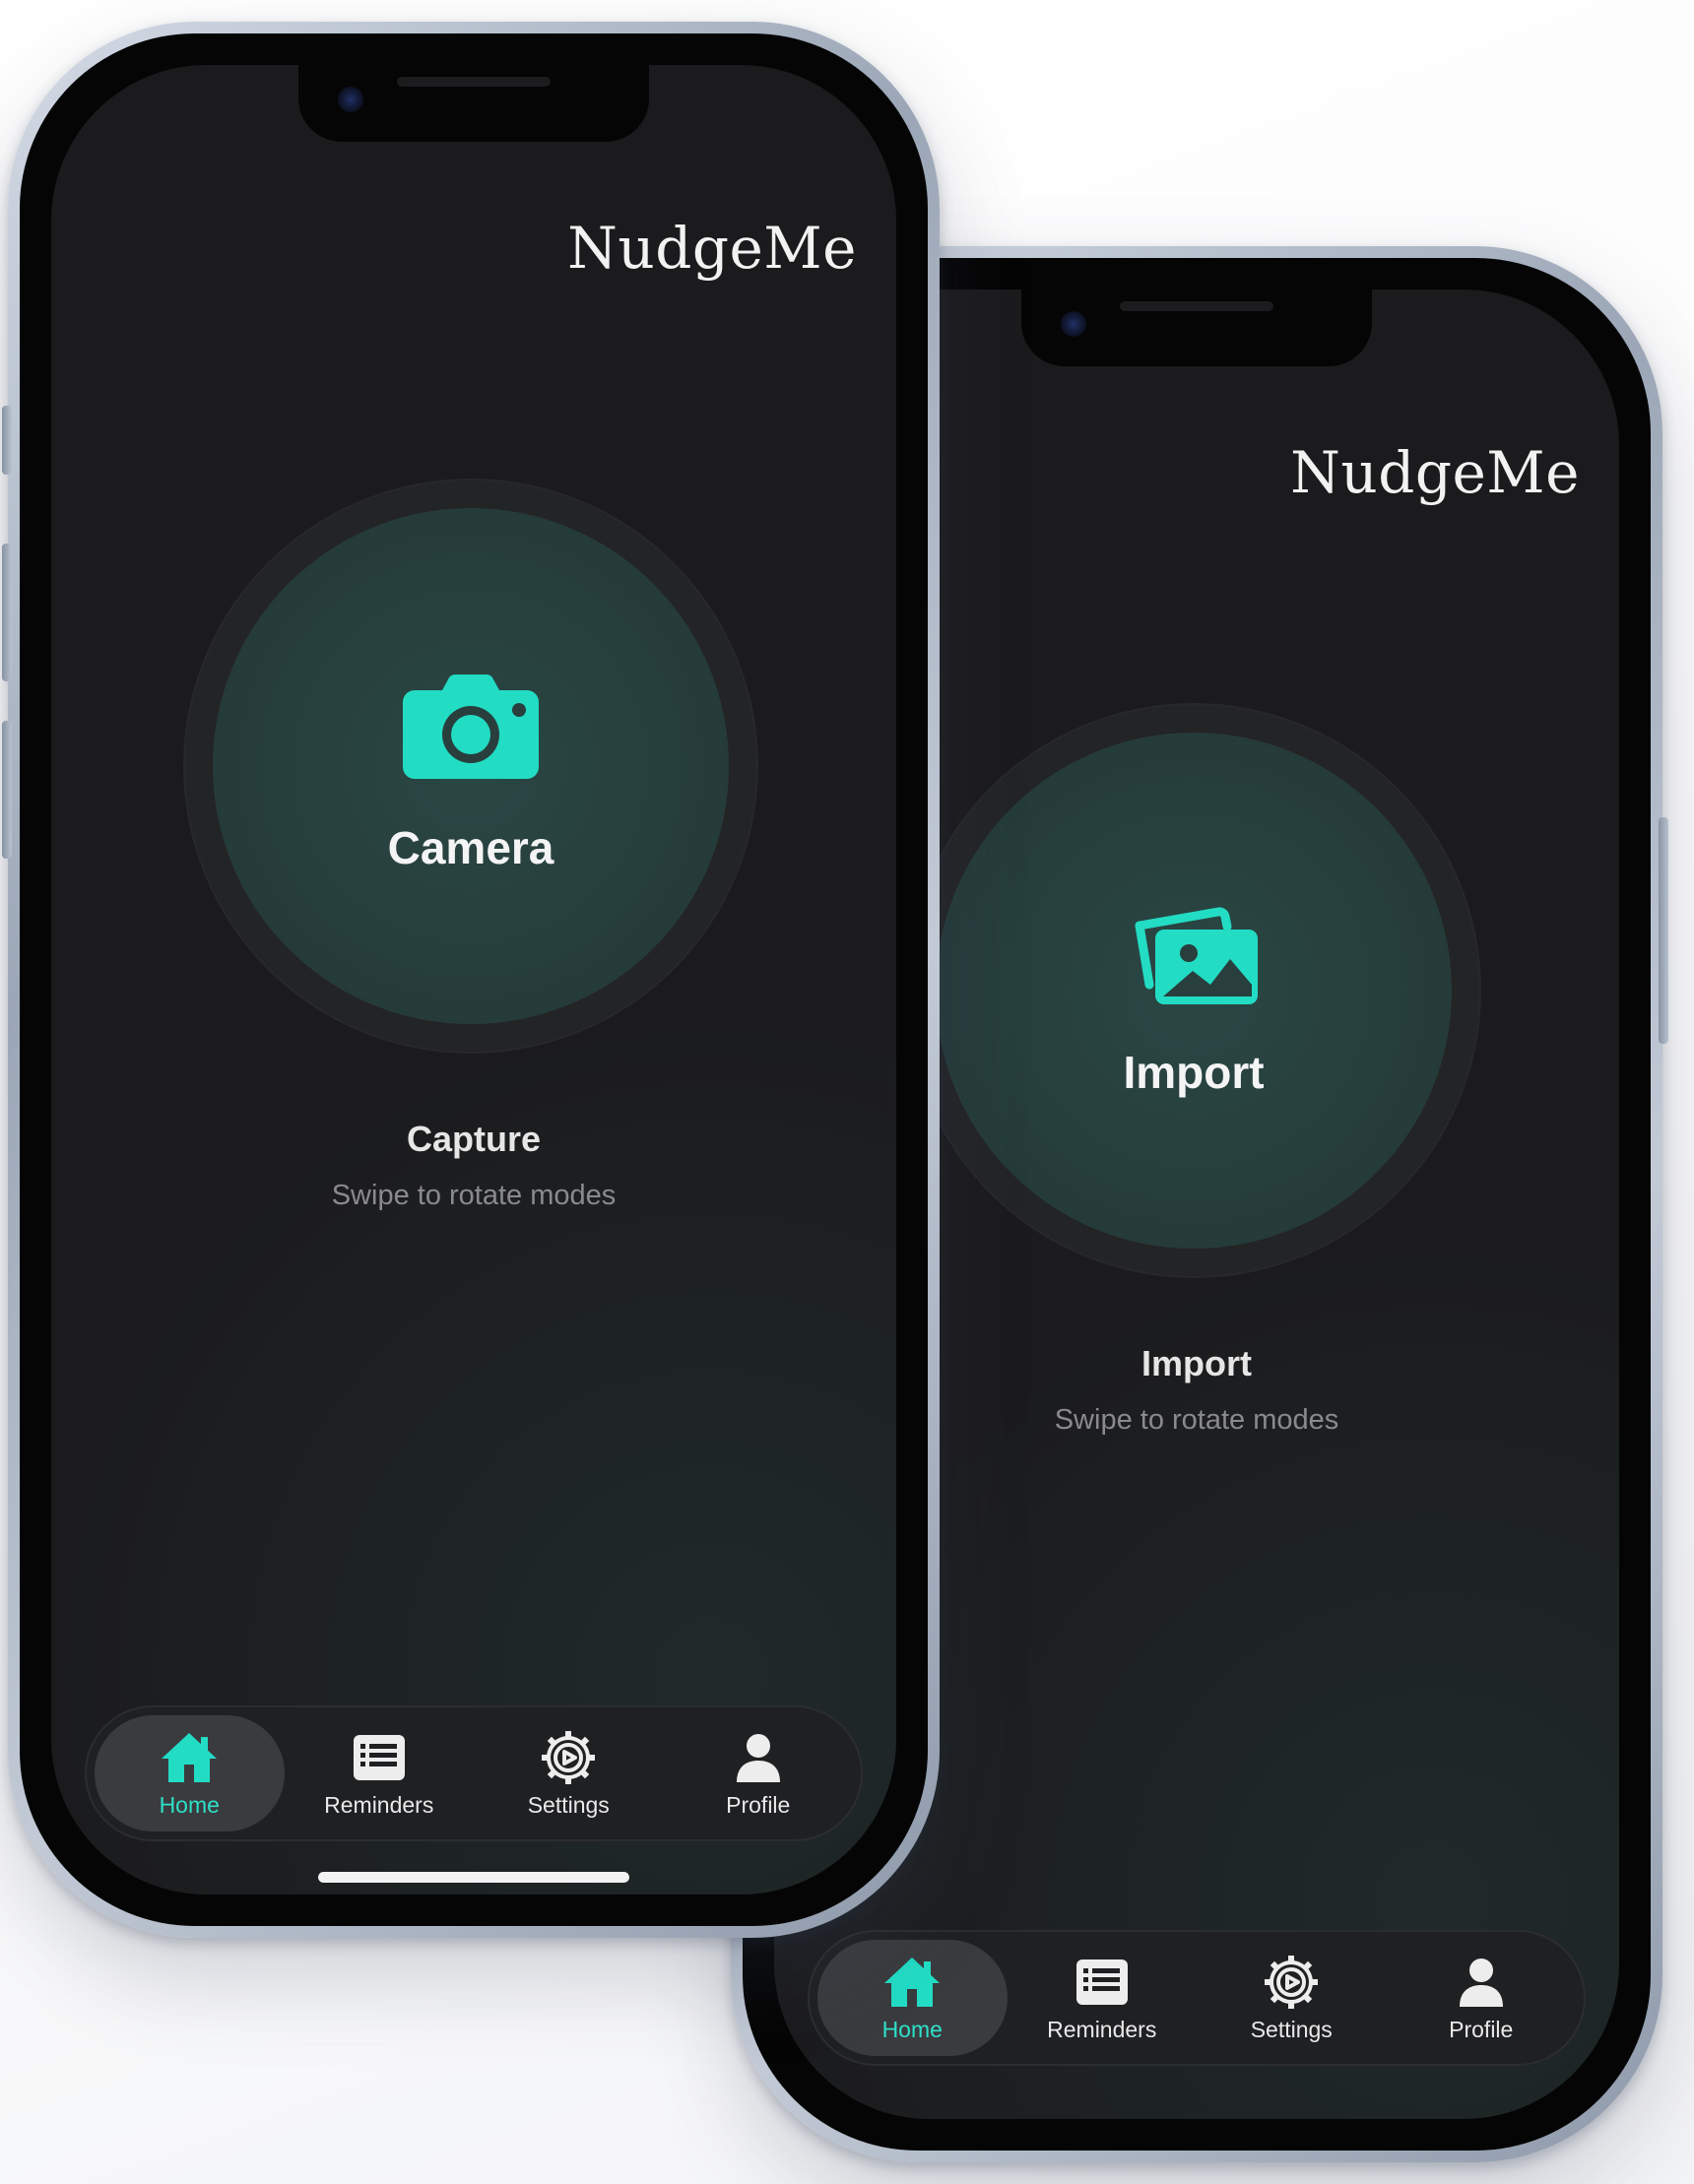 This screenshot has height=2184, width=1694. What do you see at coordinates (474, 1139) in the screenshot?
I see `mode-title: Capture` at bounding box center [474, 1139].